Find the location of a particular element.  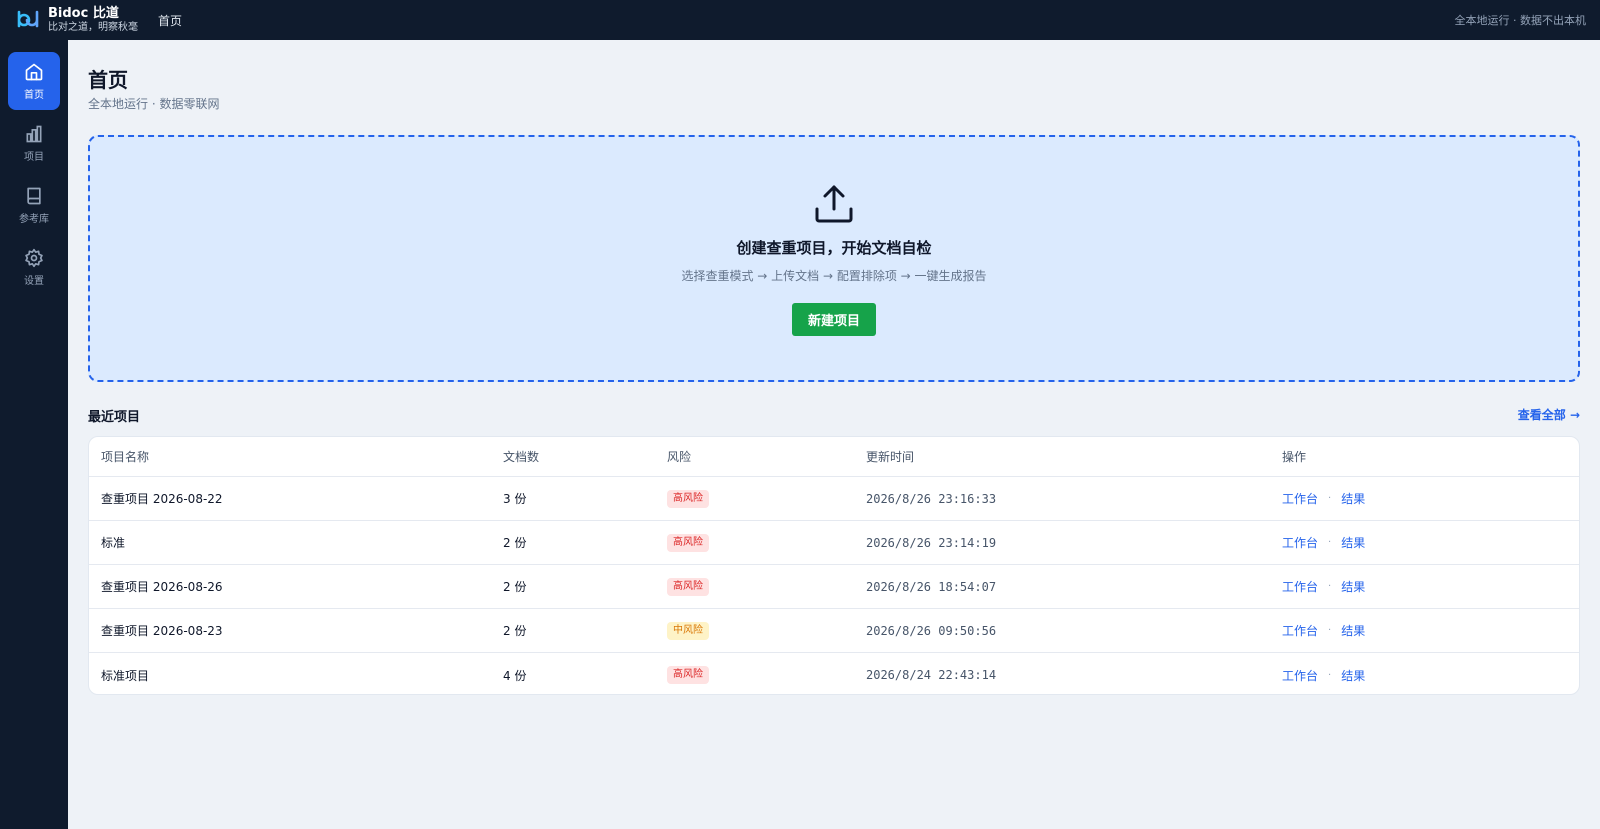

updated-time: 2026/8/26 23:16:33 is located at coordinates (931, 498).